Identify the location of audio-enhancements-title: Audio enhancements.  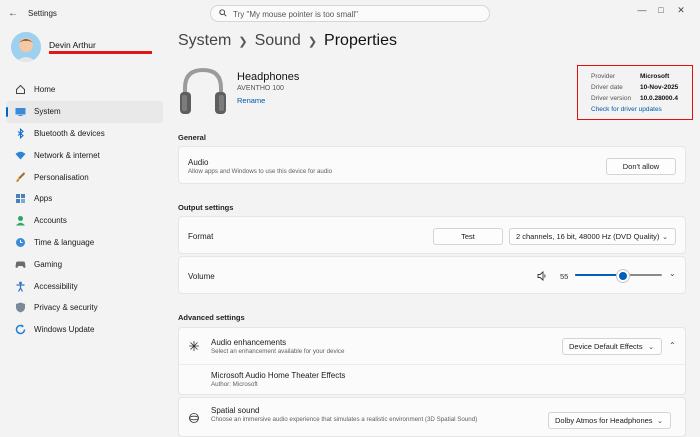
(249, 342).